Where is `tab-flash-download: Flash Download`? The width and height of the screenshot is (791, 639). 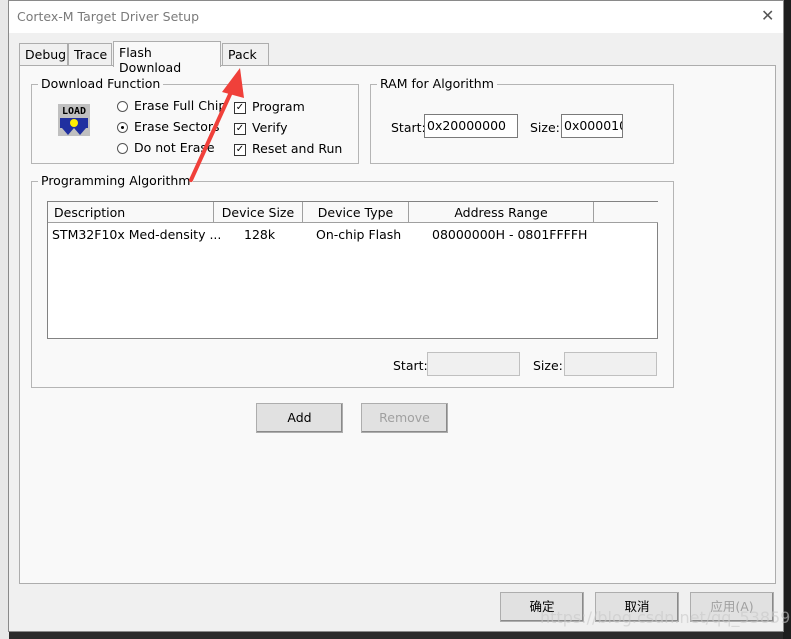 tab-flash-download: Flash Download is located at coordinates (167, 58).